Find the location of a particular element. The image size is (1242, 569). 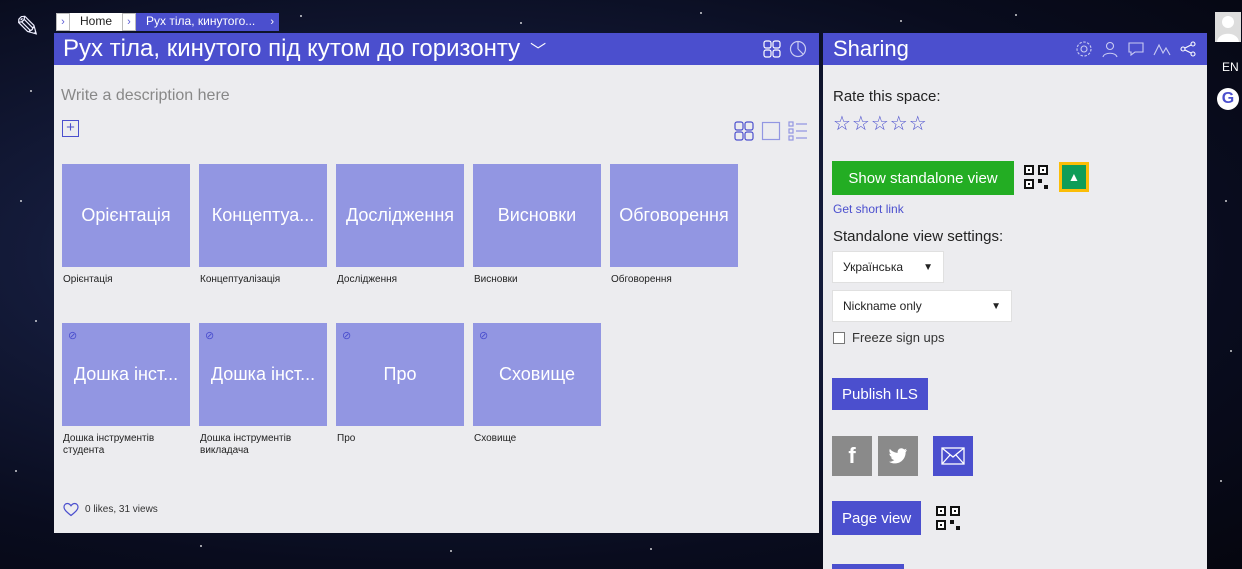

show-standalone-view-button: Show standalone view is located at coordinates (923, 178).